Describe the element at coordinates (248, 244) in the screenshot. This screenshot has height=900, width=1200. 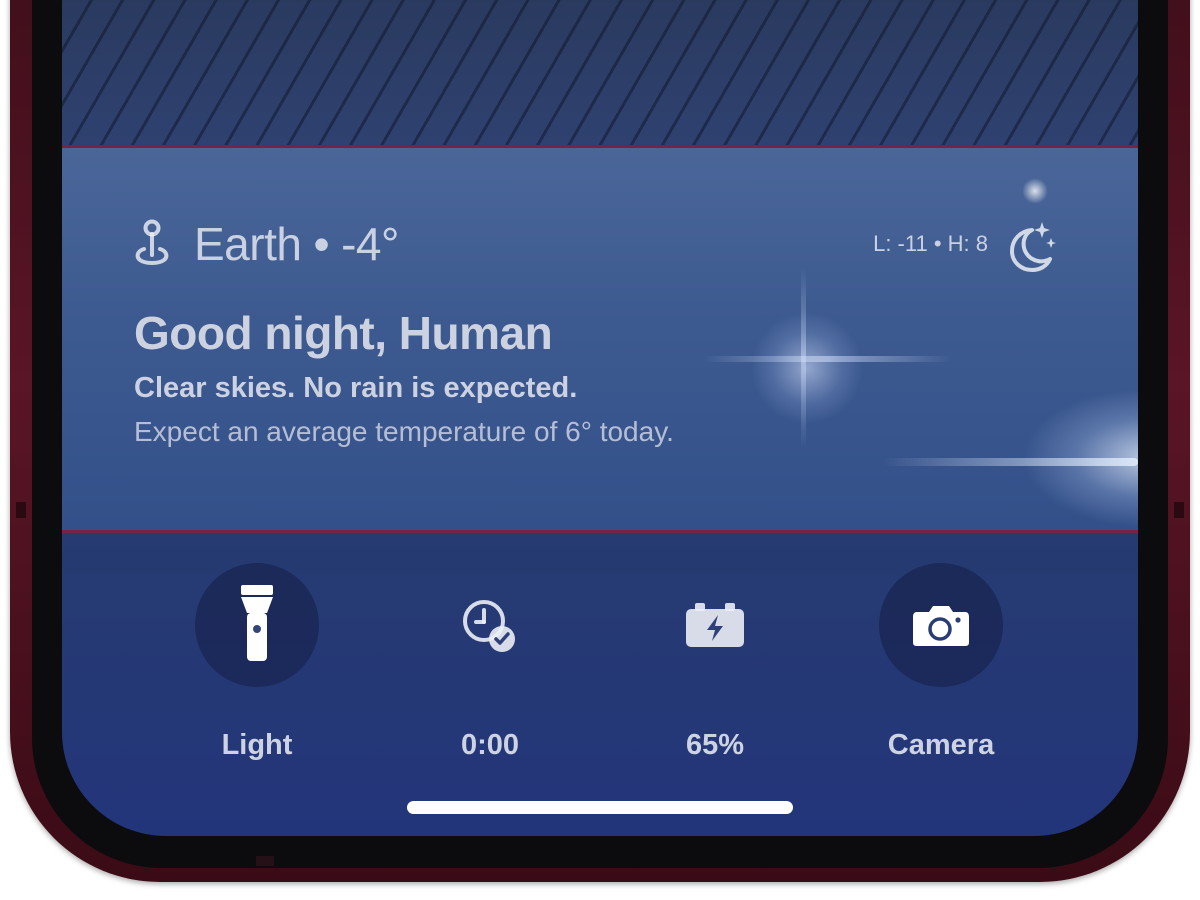
I see `location-name: Earth` at that location.